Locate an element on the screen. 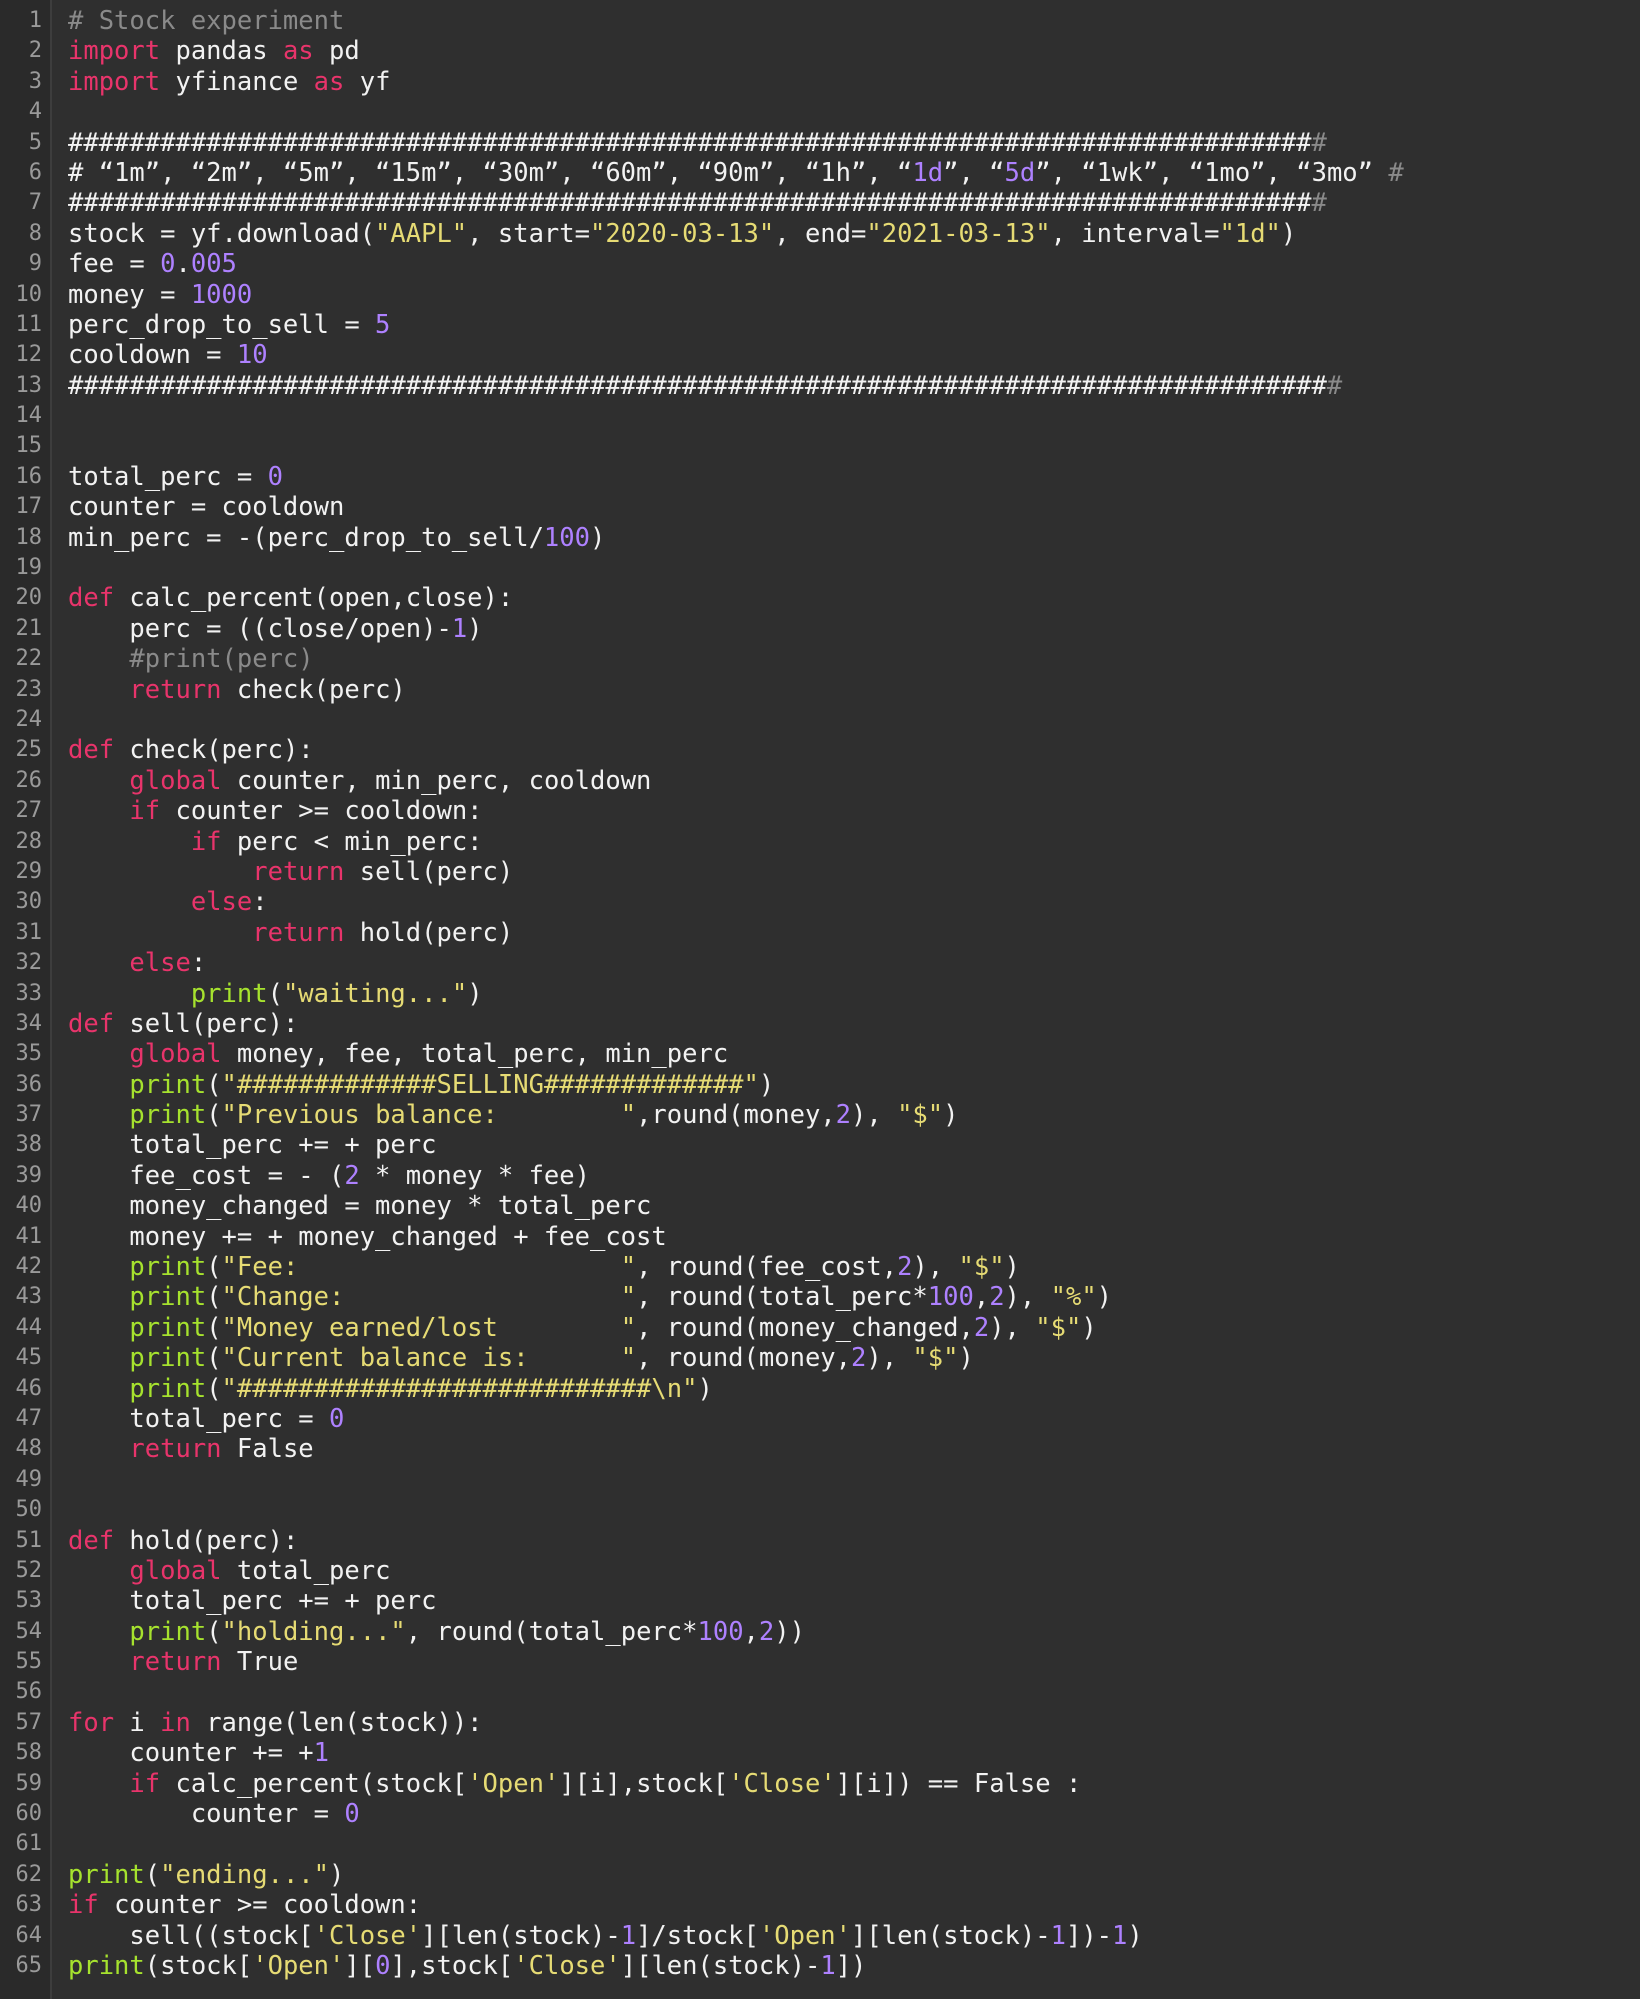 This screenshot has height=1999, width=1640. line-number: 44 is located at coordinates (29, 1327).